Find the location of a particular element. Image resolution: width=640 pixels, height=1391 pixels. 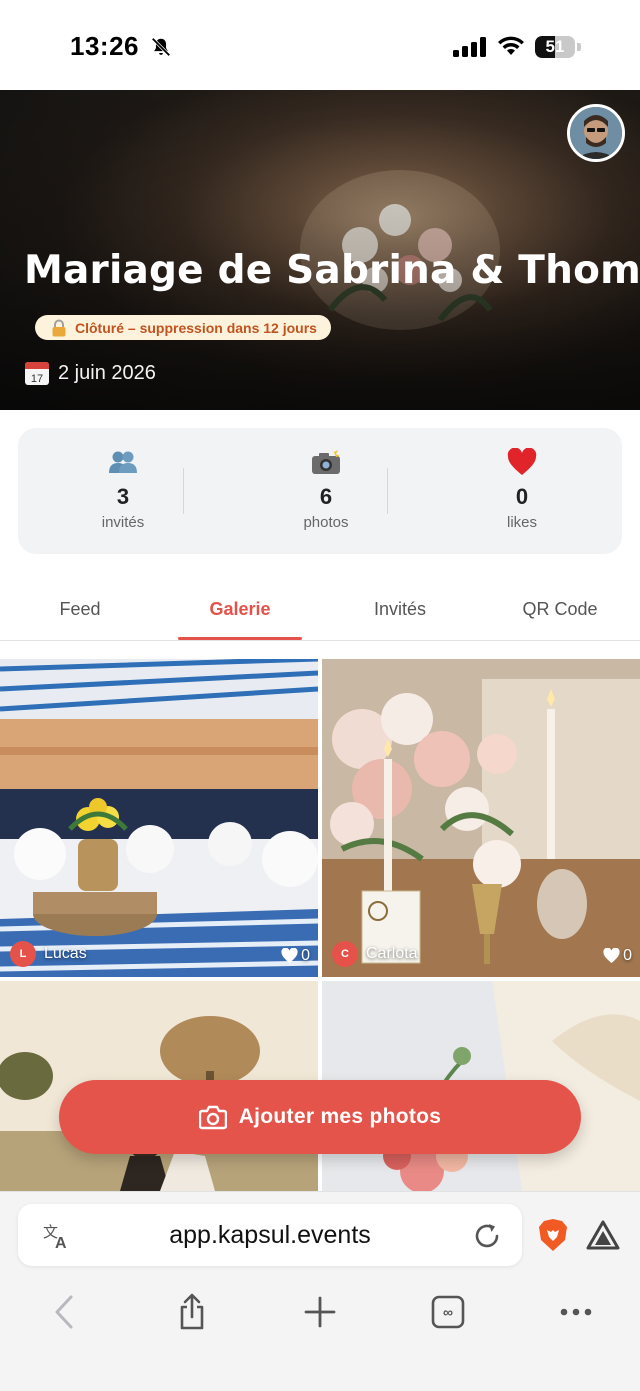

event-date-text: 2 juin 2026 is located at coordinates (107, 372).